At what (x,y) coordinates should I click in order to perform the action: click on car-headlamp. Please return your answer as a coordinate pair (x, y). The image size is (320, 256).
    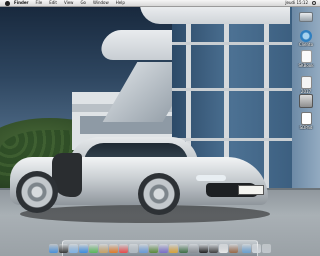
    Looking at the image, I should click on (211, 178).